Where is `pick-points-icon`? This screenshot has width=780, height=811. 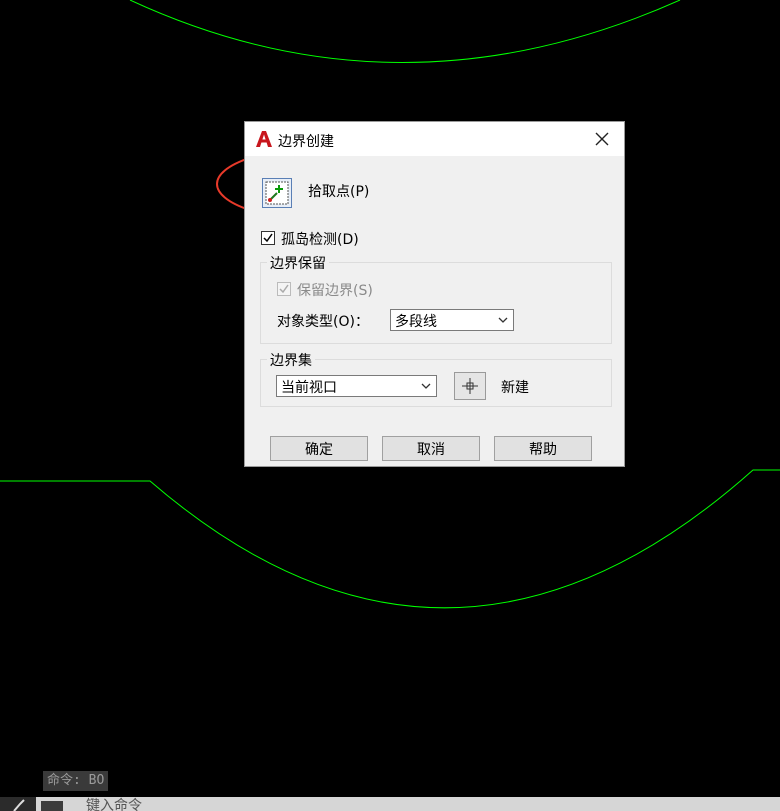
pick-points-icon is located at coordinates (277, 193).